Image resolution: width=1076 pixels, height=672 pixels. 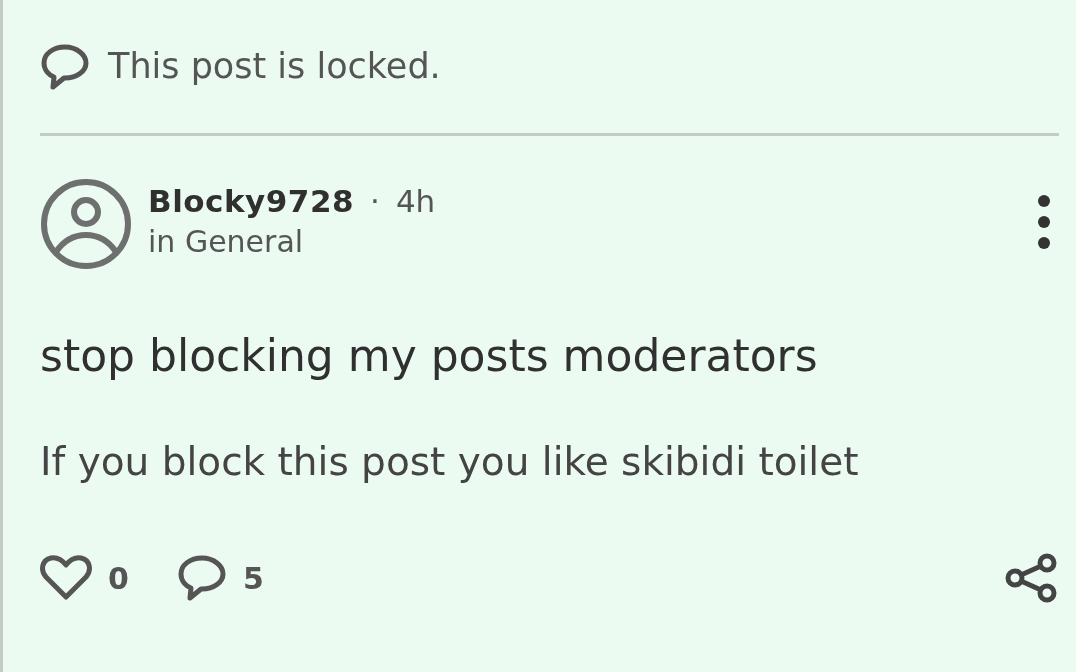 I want to click on post-time: 4h, so click(x=415, y=201).